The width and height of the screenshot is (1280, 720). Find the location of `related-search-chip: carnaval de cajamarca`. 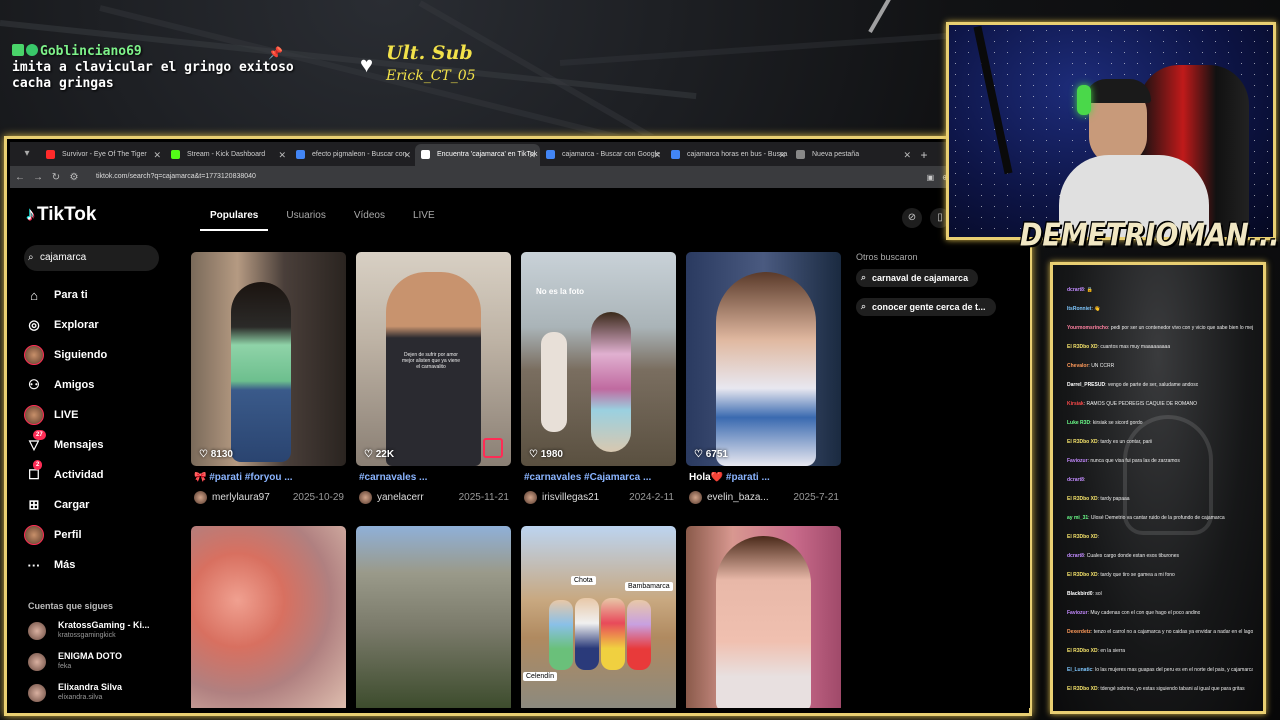

related-search-chip: carnaval de cajamarca is located at coordinates (917, 278).